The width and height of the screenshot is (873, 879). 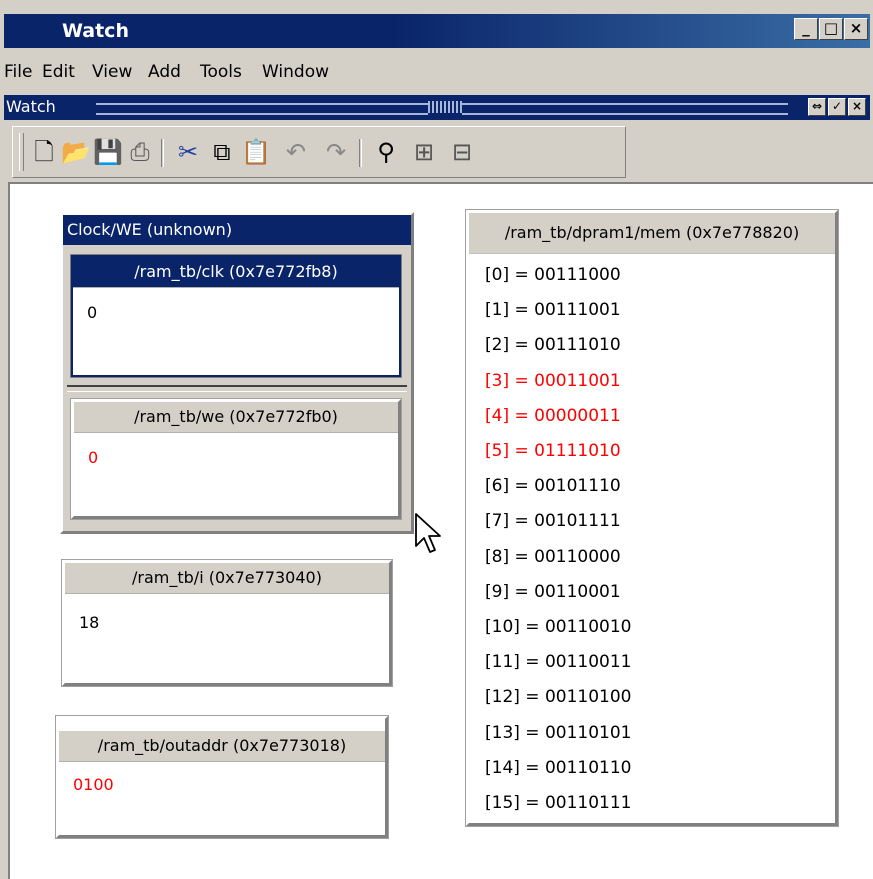 I want to click on pane-dock-icon: ✓, so click(x=837, y=107).